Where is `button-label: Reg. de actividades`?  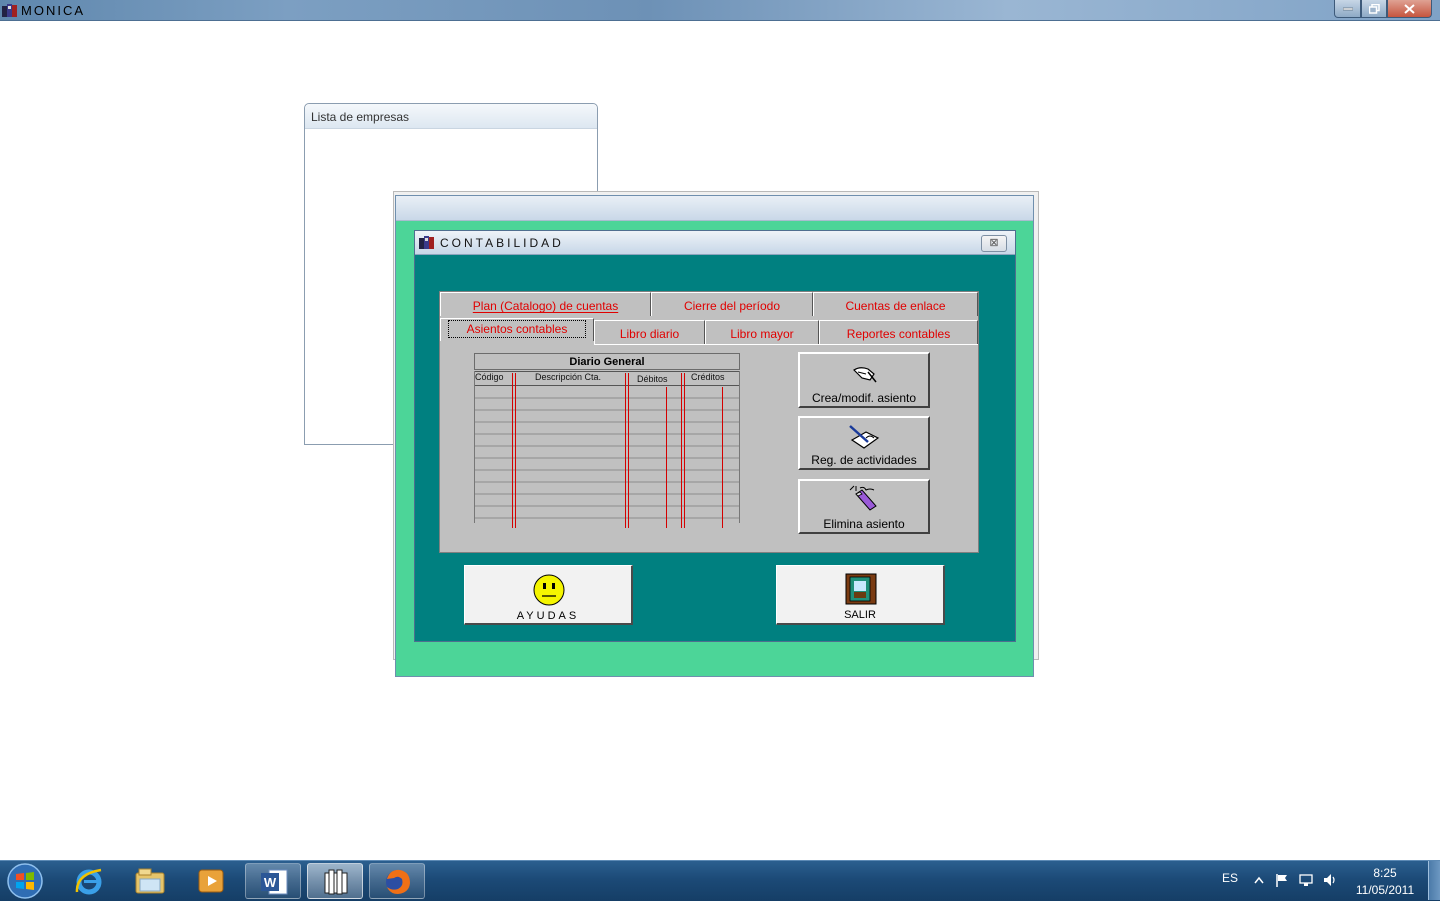 button-label: Reg. de actividades is located at coordinates (864, 460).